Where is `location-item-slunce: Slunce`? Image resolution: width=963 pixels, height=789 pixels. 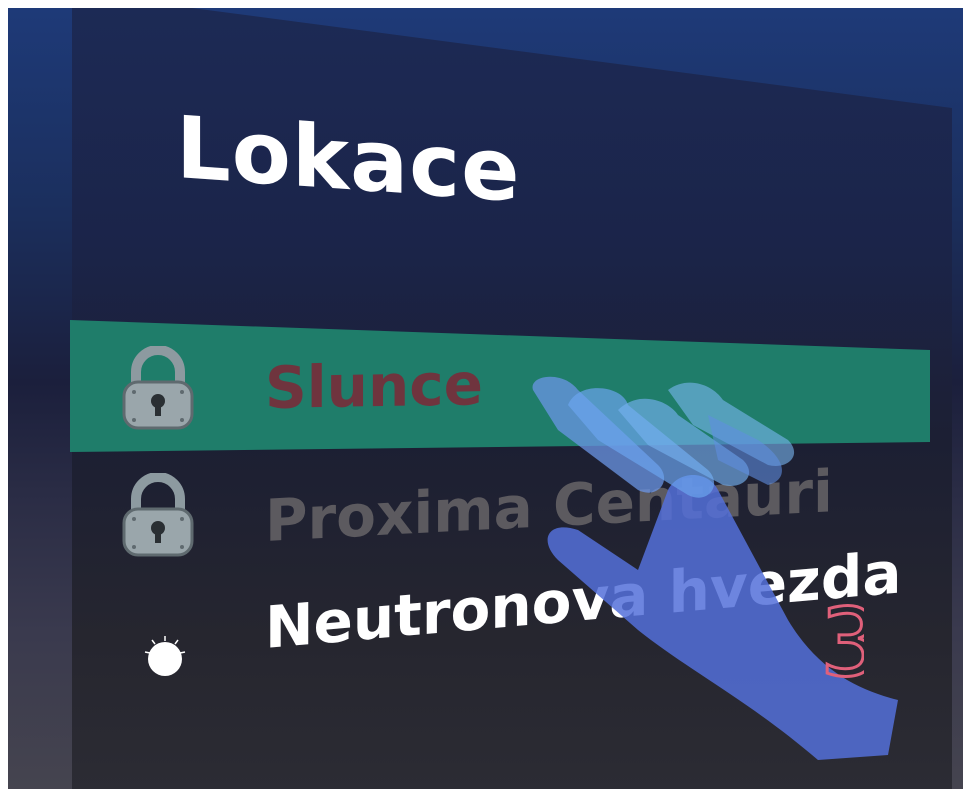
location-item-slunce: Slunce is located at coordinates (500, 386).